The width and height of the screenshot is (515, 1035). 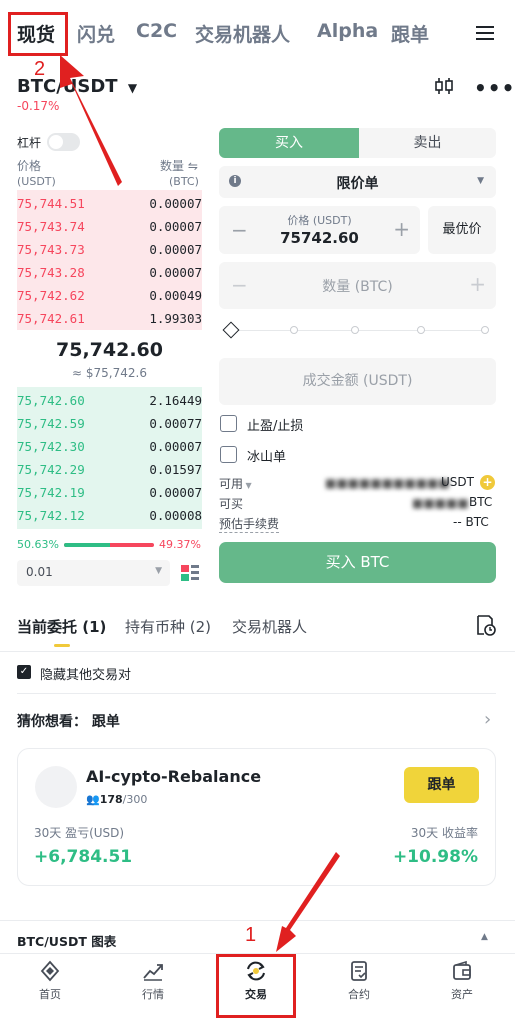 I want to click on buy-ratio: 50.63%, so click(x=38, y=544).